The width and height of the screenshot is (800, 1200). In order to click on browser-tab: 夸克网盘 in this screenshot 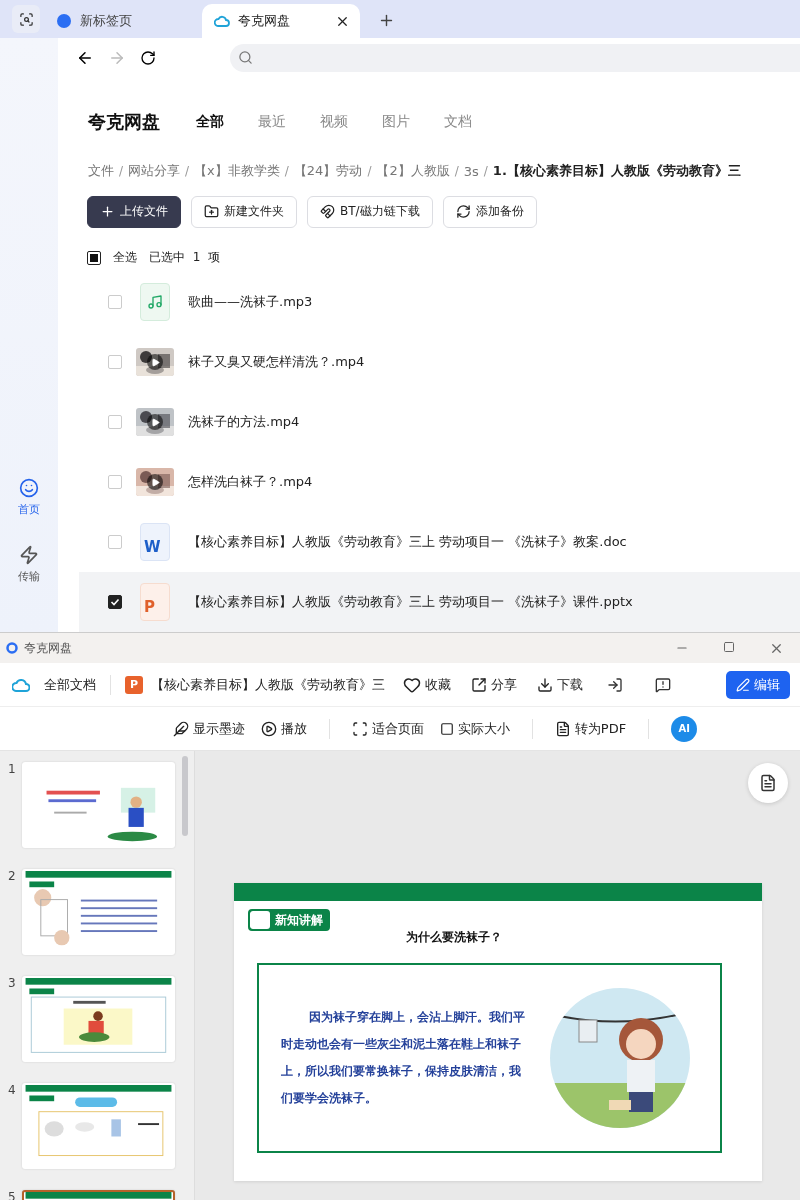, I will do `click(281, 21)`.